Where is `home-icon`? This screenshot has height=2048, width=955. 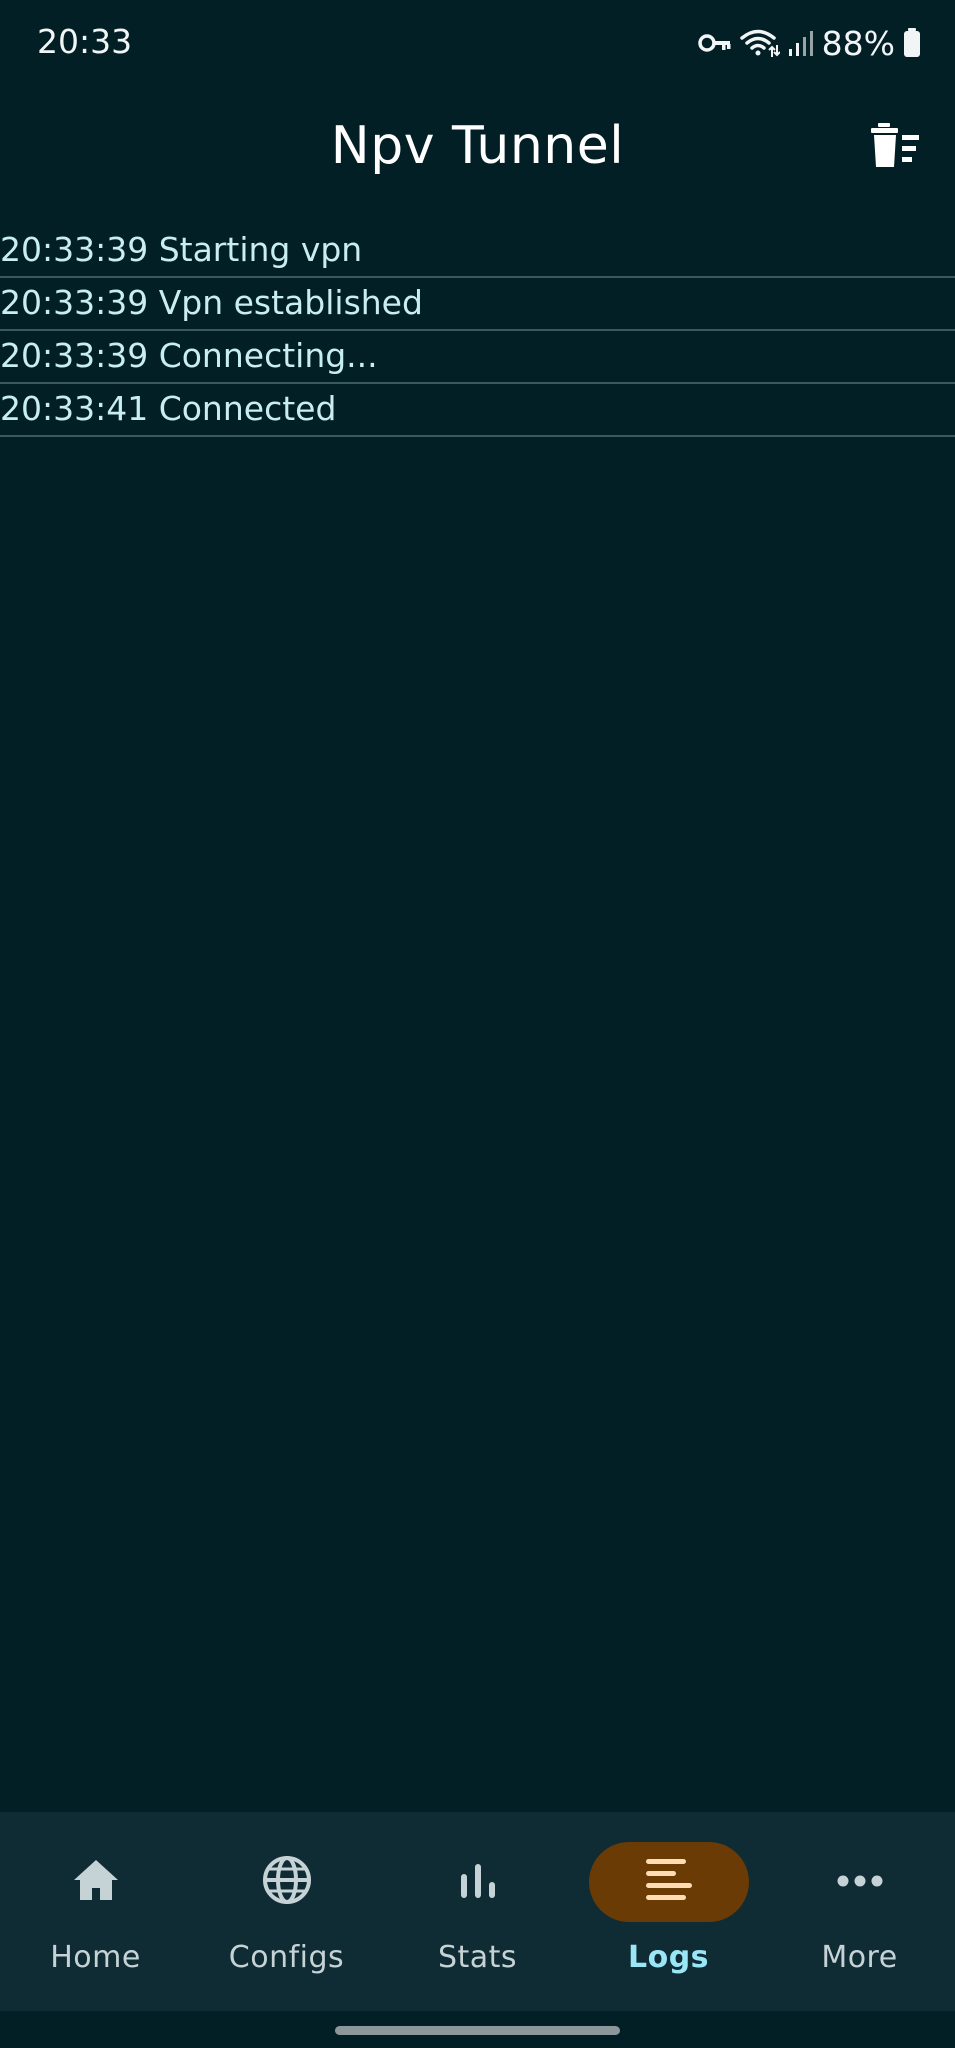 home-icon is located at coordinates (96, 1882).